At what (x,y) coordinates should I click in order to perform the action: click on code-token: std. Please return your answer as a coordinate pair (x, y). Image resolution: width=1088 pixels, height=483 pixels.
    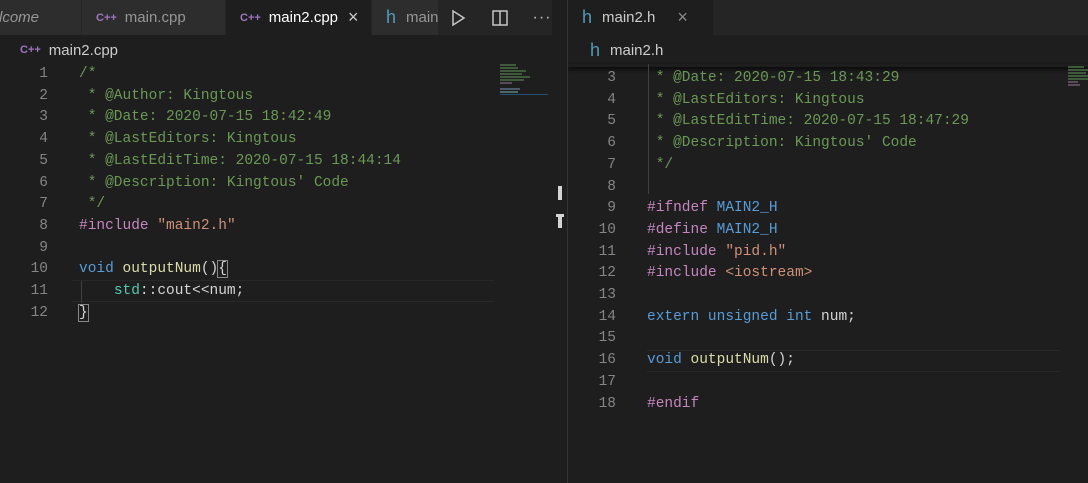
    Looking at the image, I should click on (126, 291).